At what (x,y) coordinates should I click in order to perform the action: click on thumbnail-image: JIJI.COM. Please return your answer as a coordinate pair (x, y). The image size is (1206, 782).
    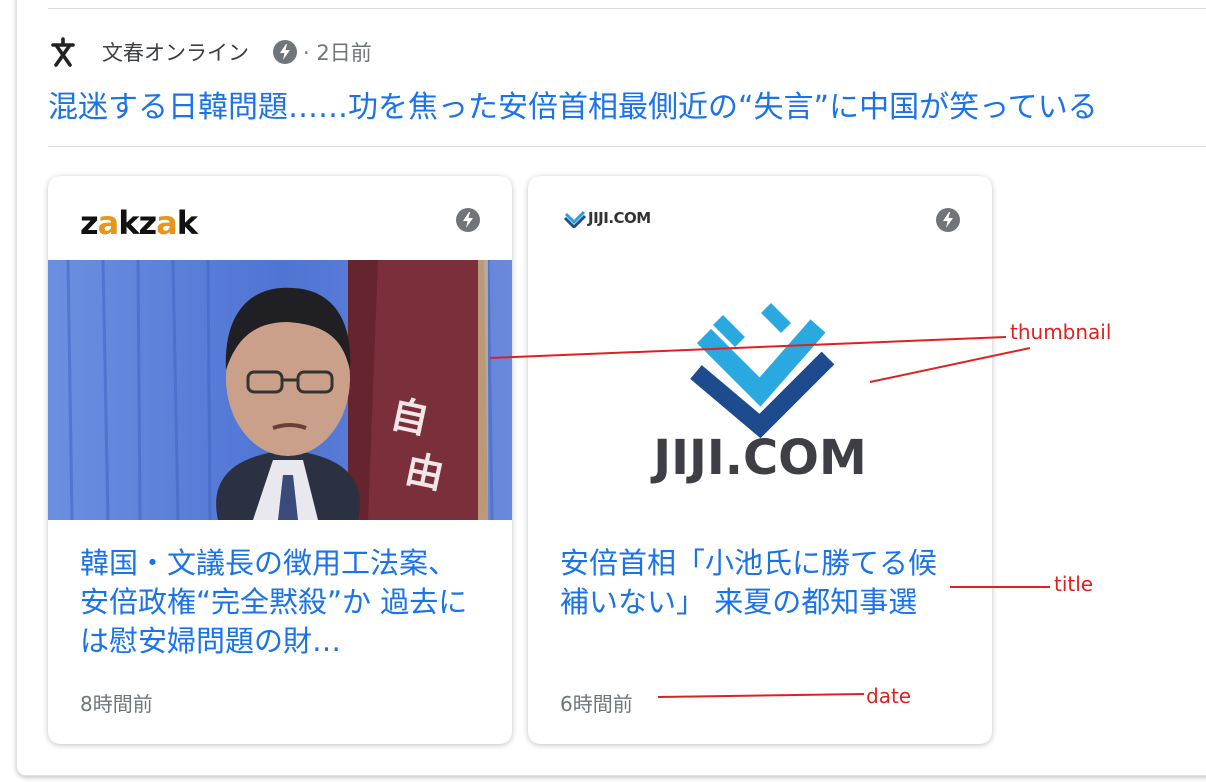
    Looking at the image, I should click on (760, 390).